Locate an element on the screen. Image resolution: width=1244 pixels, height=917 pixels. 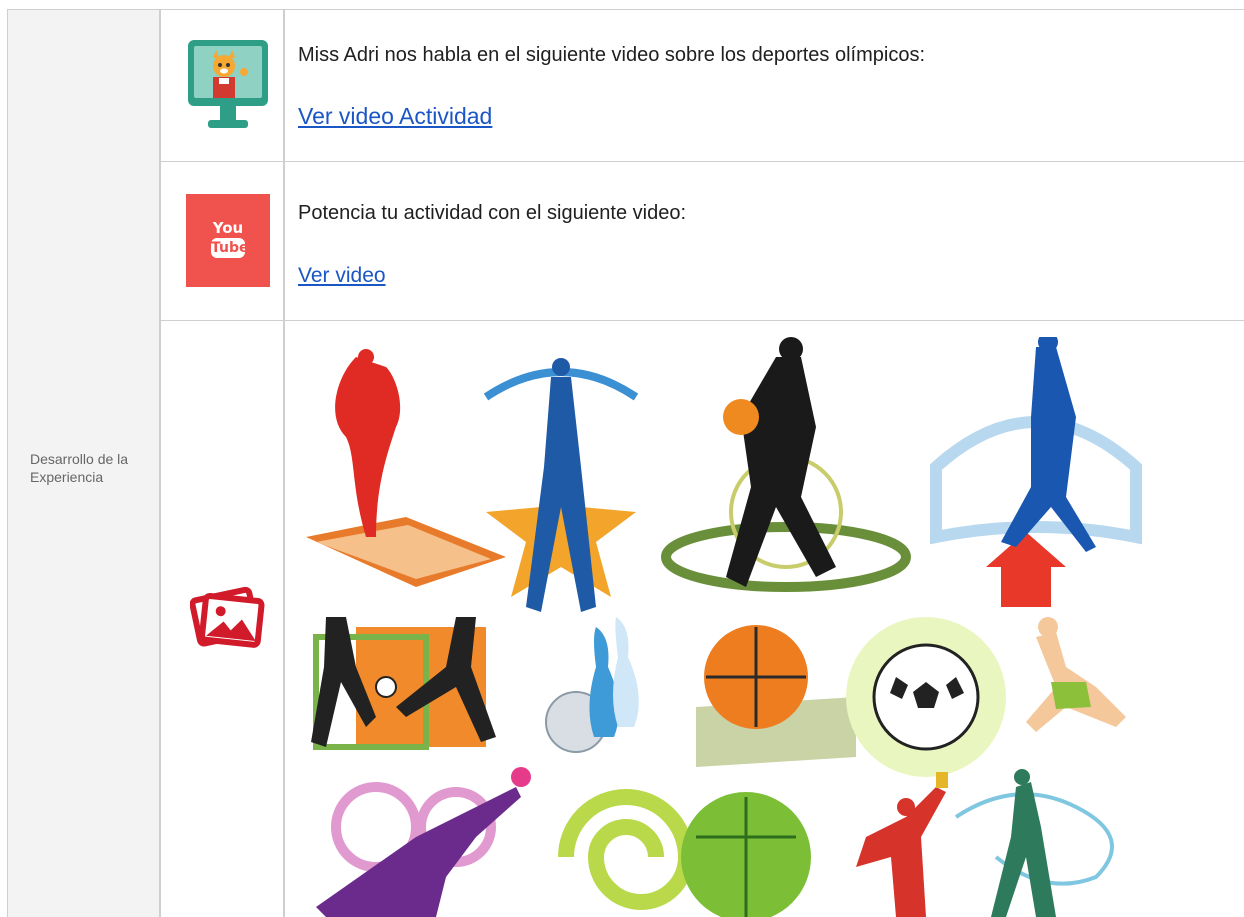
ribbon-gymnast-icon is located at coordinates (1034, 843).